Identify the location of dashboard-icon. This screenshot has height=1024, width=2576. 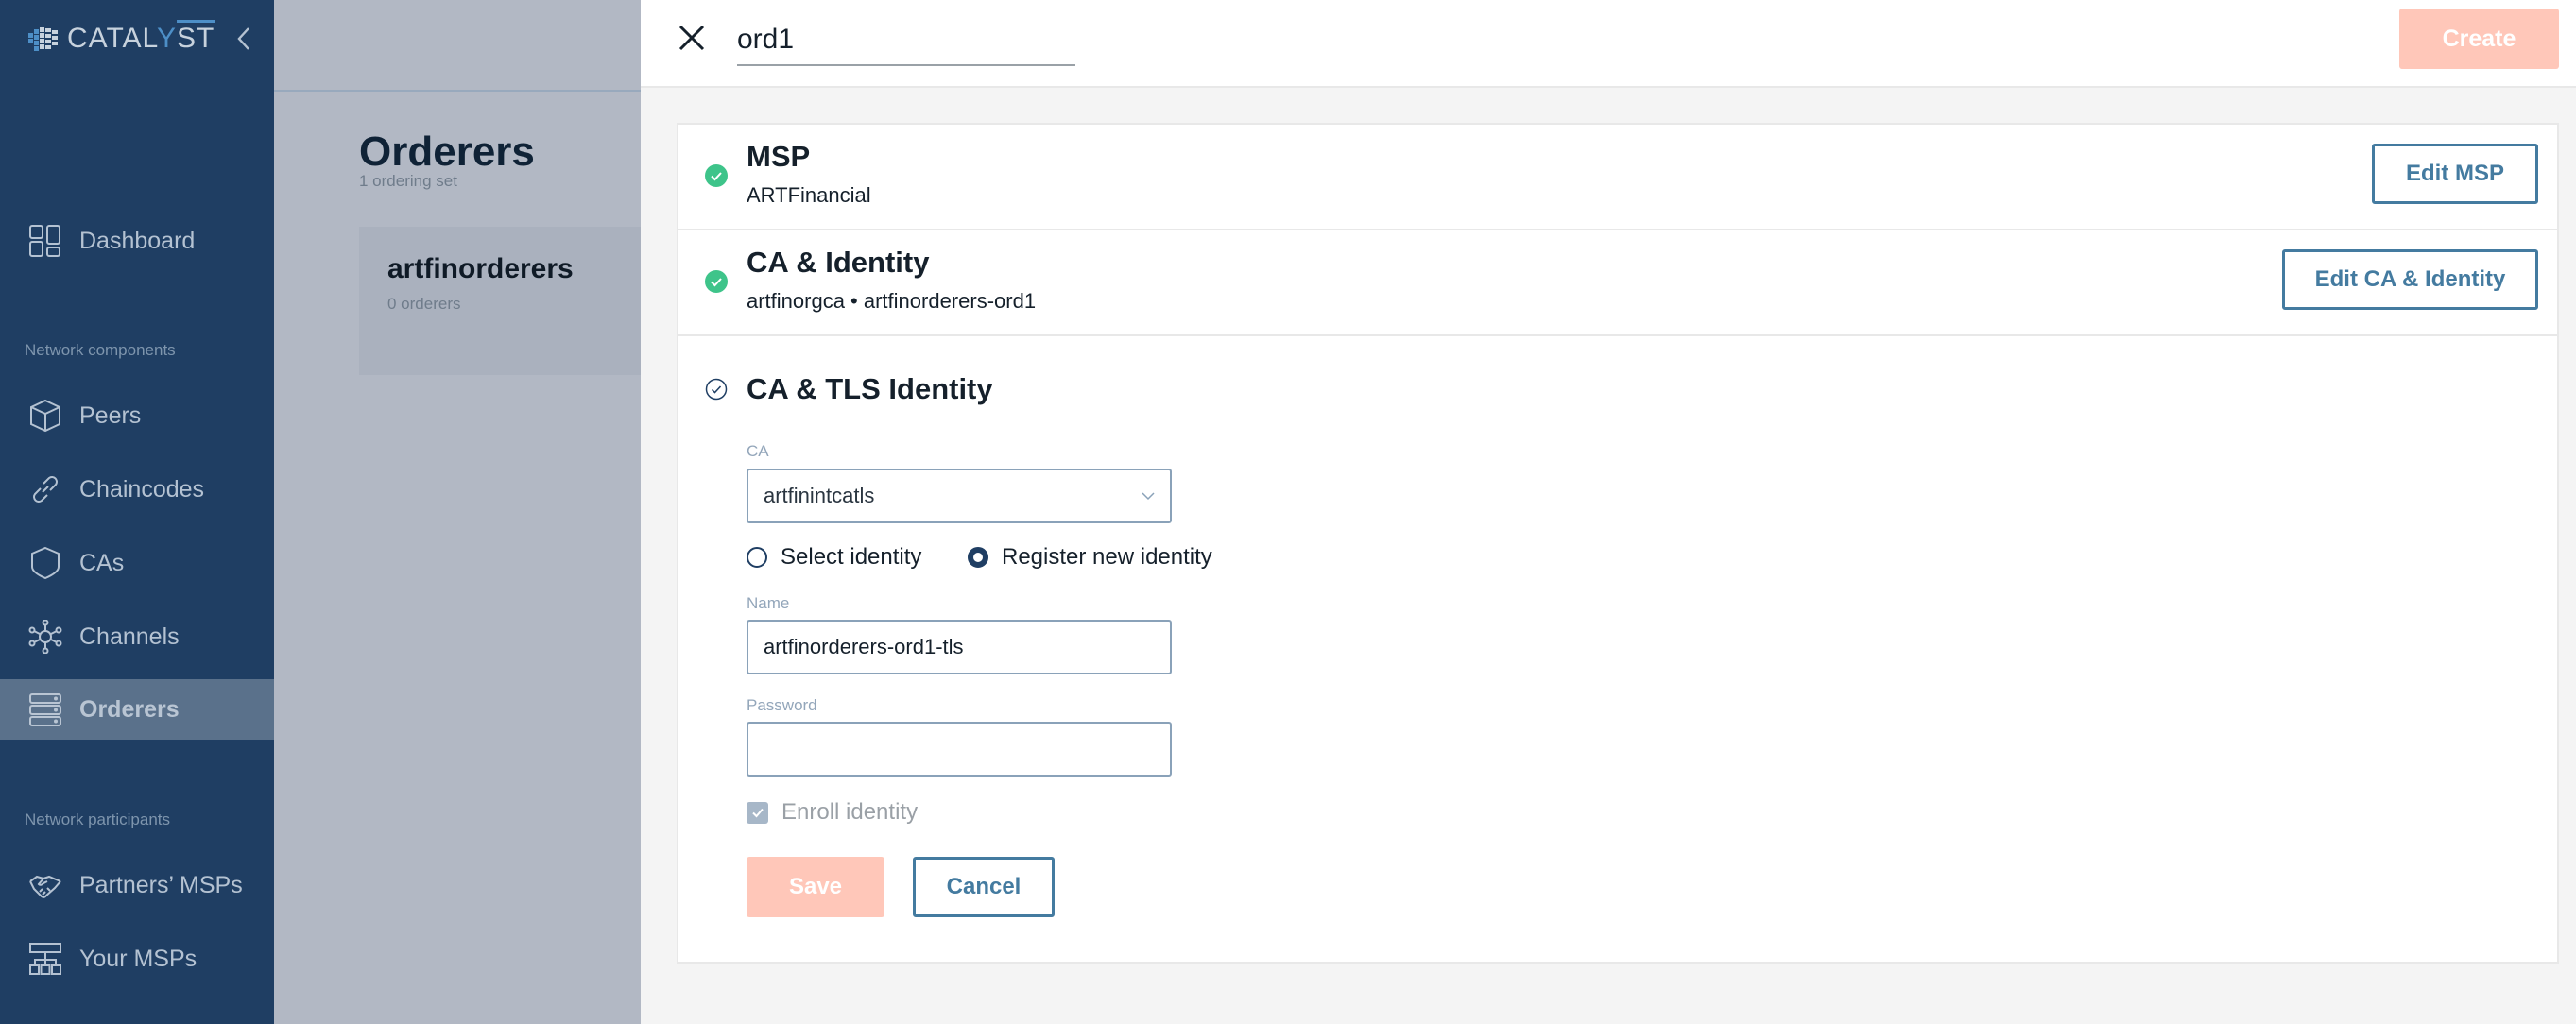
(45, 241).